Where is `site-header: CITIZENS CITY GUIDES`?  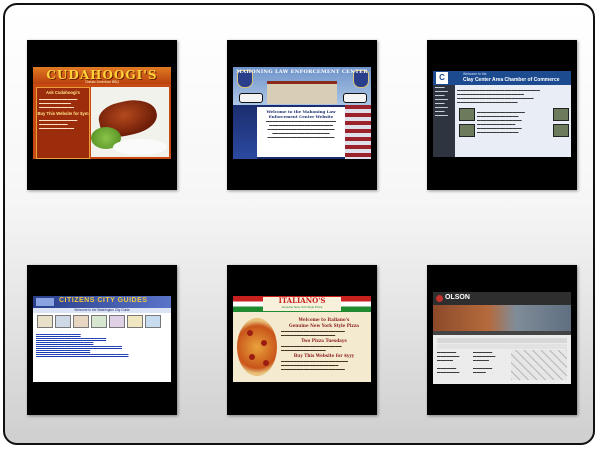 site-header: CITIZENS CITY GUIDES is located at coordinates (102, 302).